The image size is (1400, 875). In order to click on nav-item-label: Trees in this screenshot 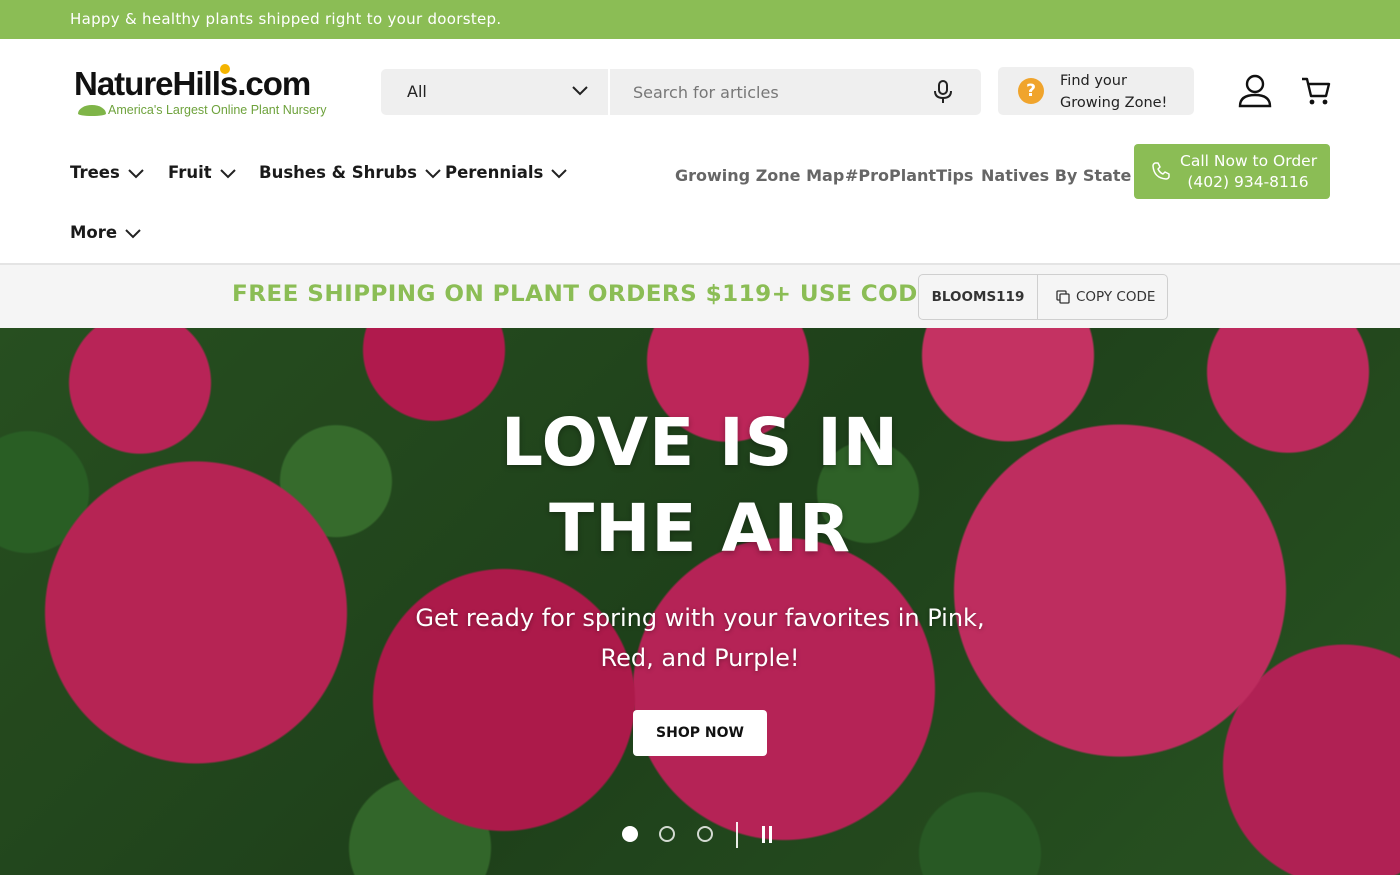, I will do `click(95, 172)`.